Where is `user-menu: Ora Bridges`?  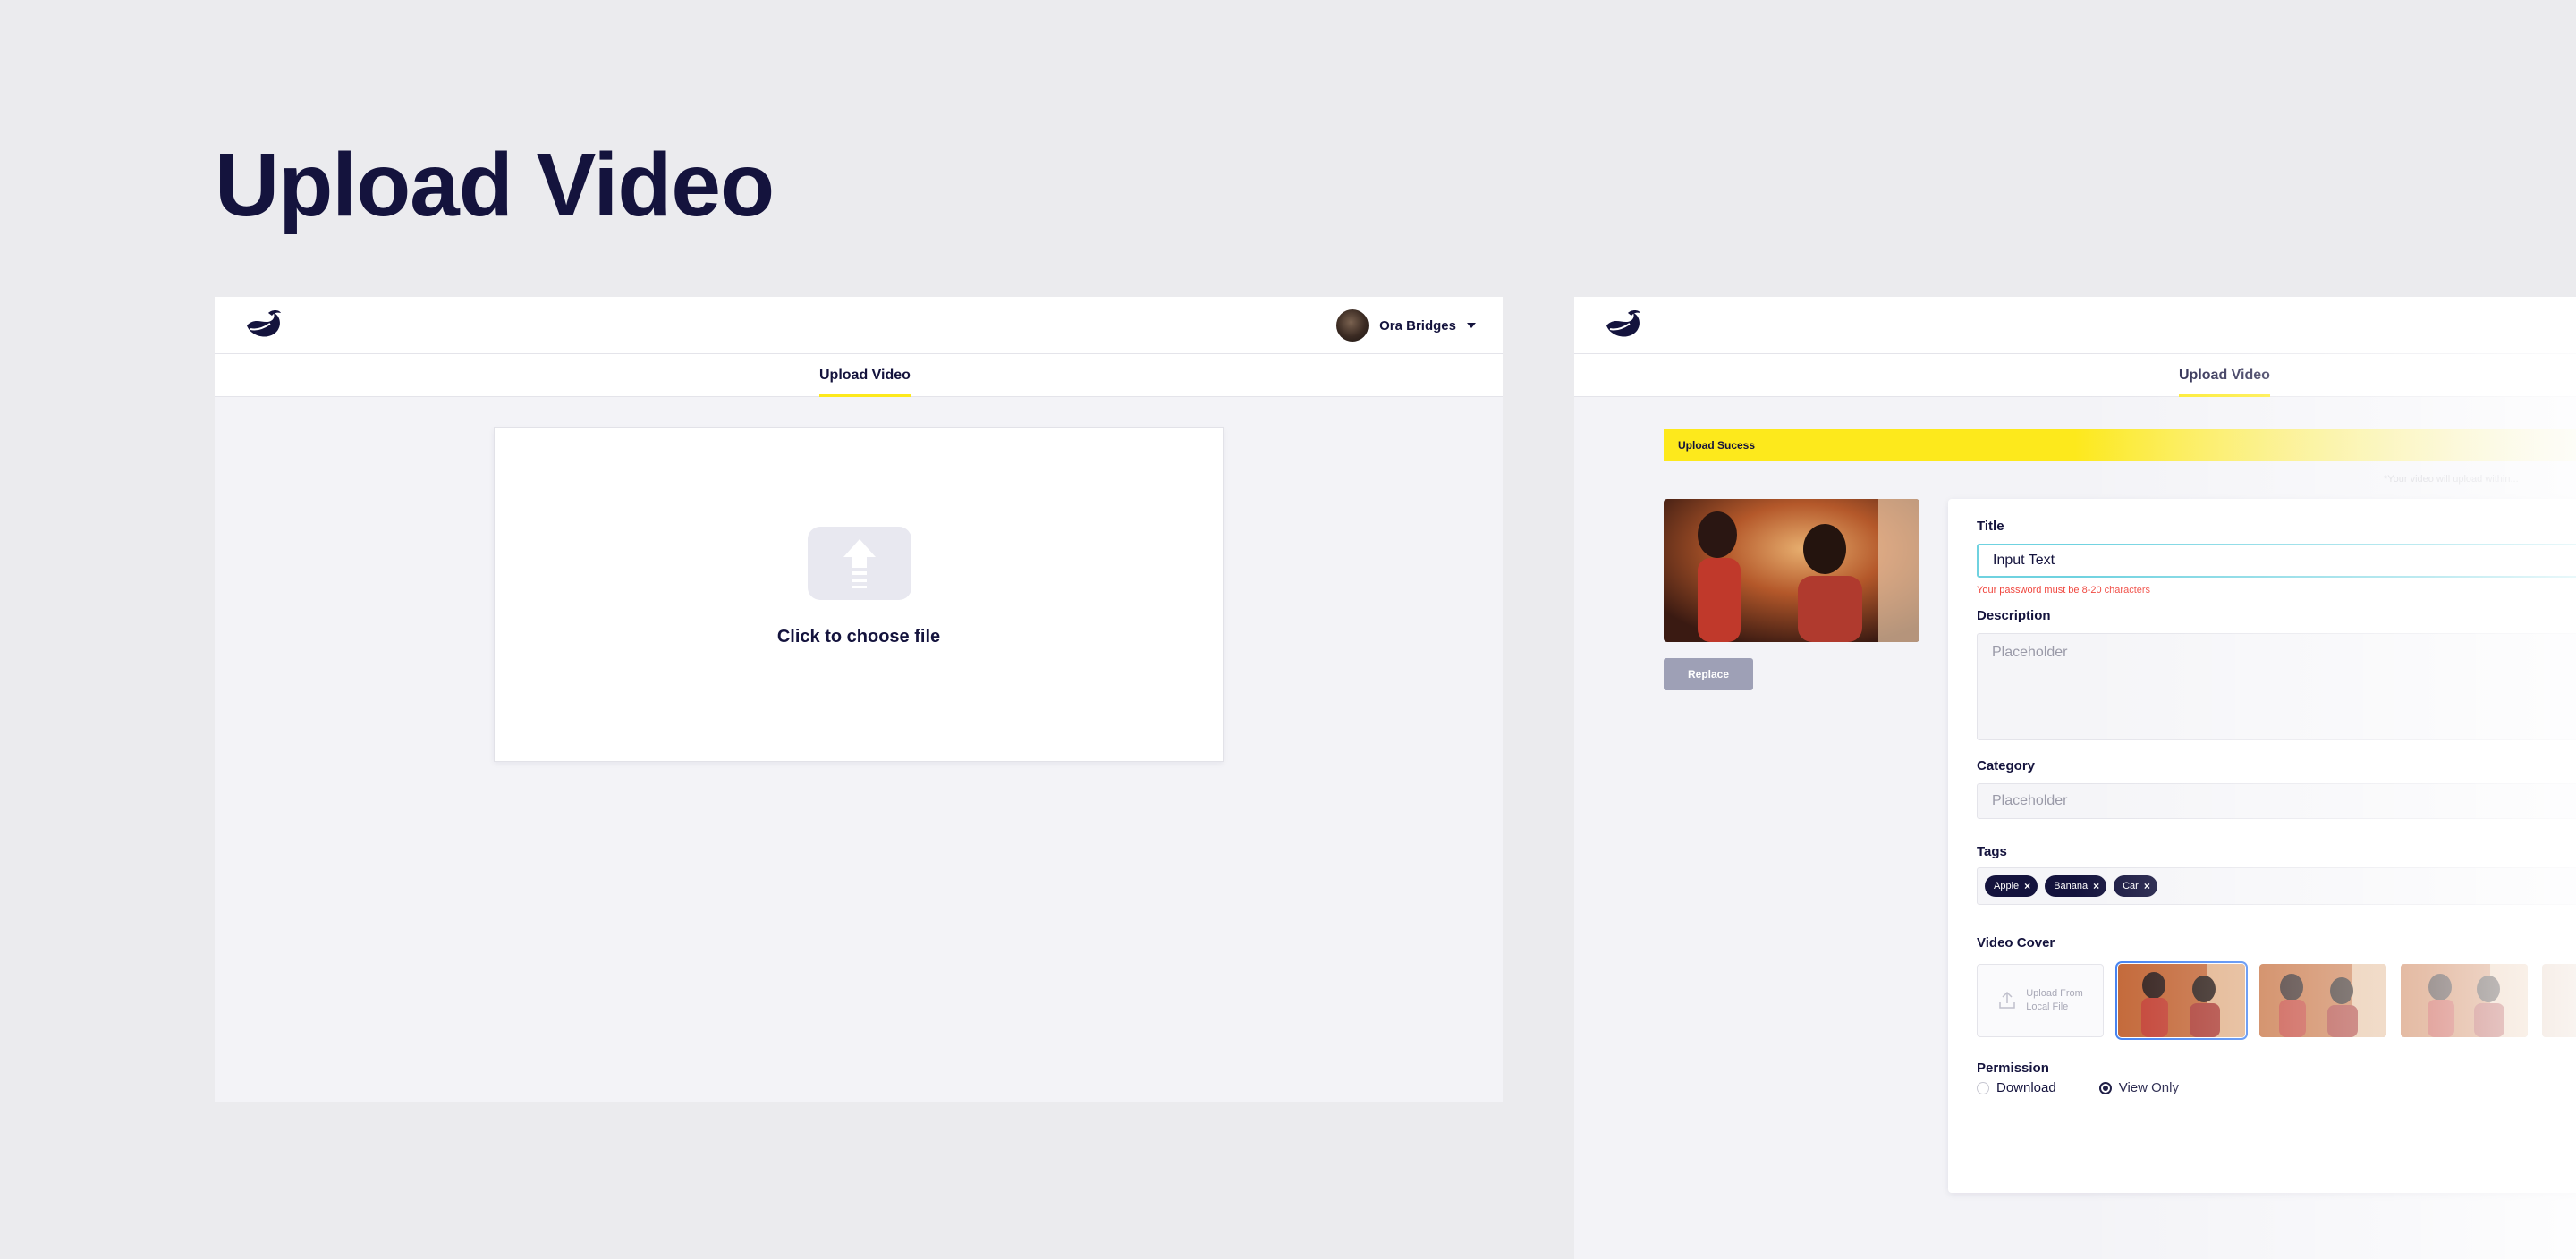 user-menu: Ora Bridges is located at coordinates (1406, 325).